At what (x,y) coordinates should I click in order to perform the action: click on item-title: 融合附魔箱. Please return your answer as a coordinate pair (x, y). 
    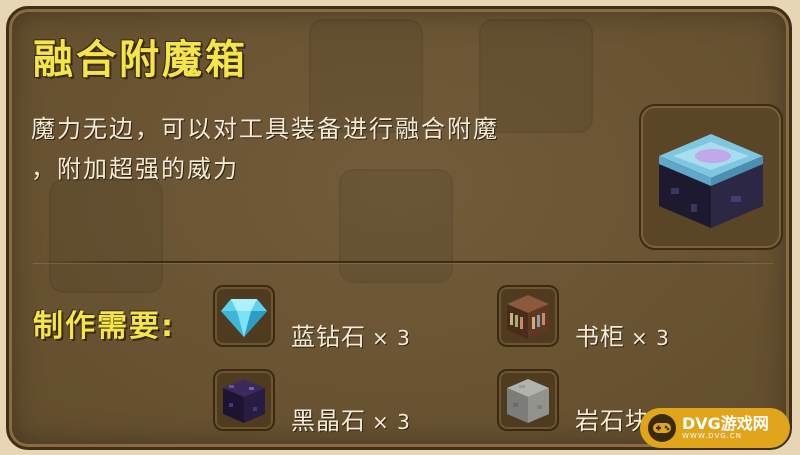
    Looking at the image, I should click on (140, 60).